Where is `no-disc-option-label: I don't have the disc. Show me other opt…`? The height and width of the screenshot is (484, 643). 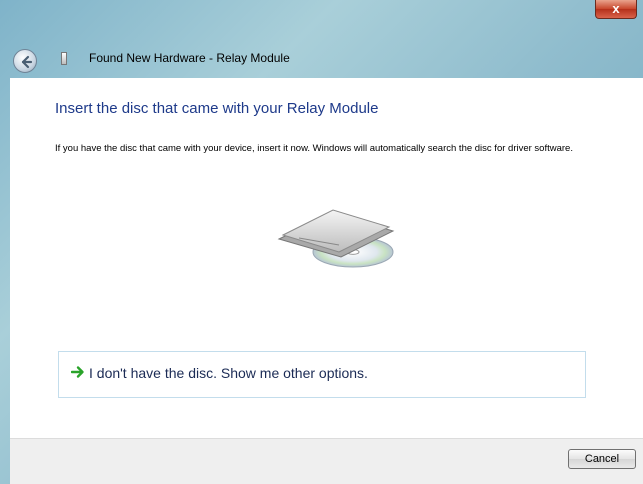
no-disc-option-label: I don't have the disc. Show me other opt… is located at coordinates (228, 373).